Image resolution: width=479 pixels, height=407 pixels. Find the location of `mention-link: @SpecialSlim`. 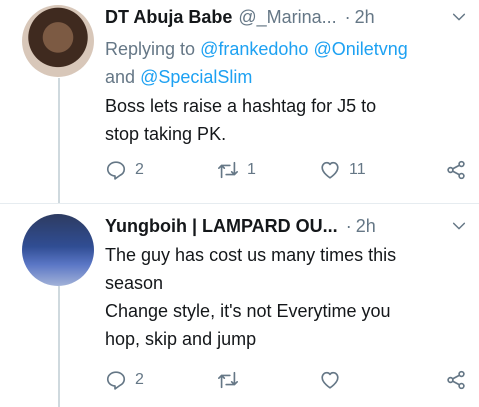

mention-link: @SpecialSlim is located at coordinates (196, 77).